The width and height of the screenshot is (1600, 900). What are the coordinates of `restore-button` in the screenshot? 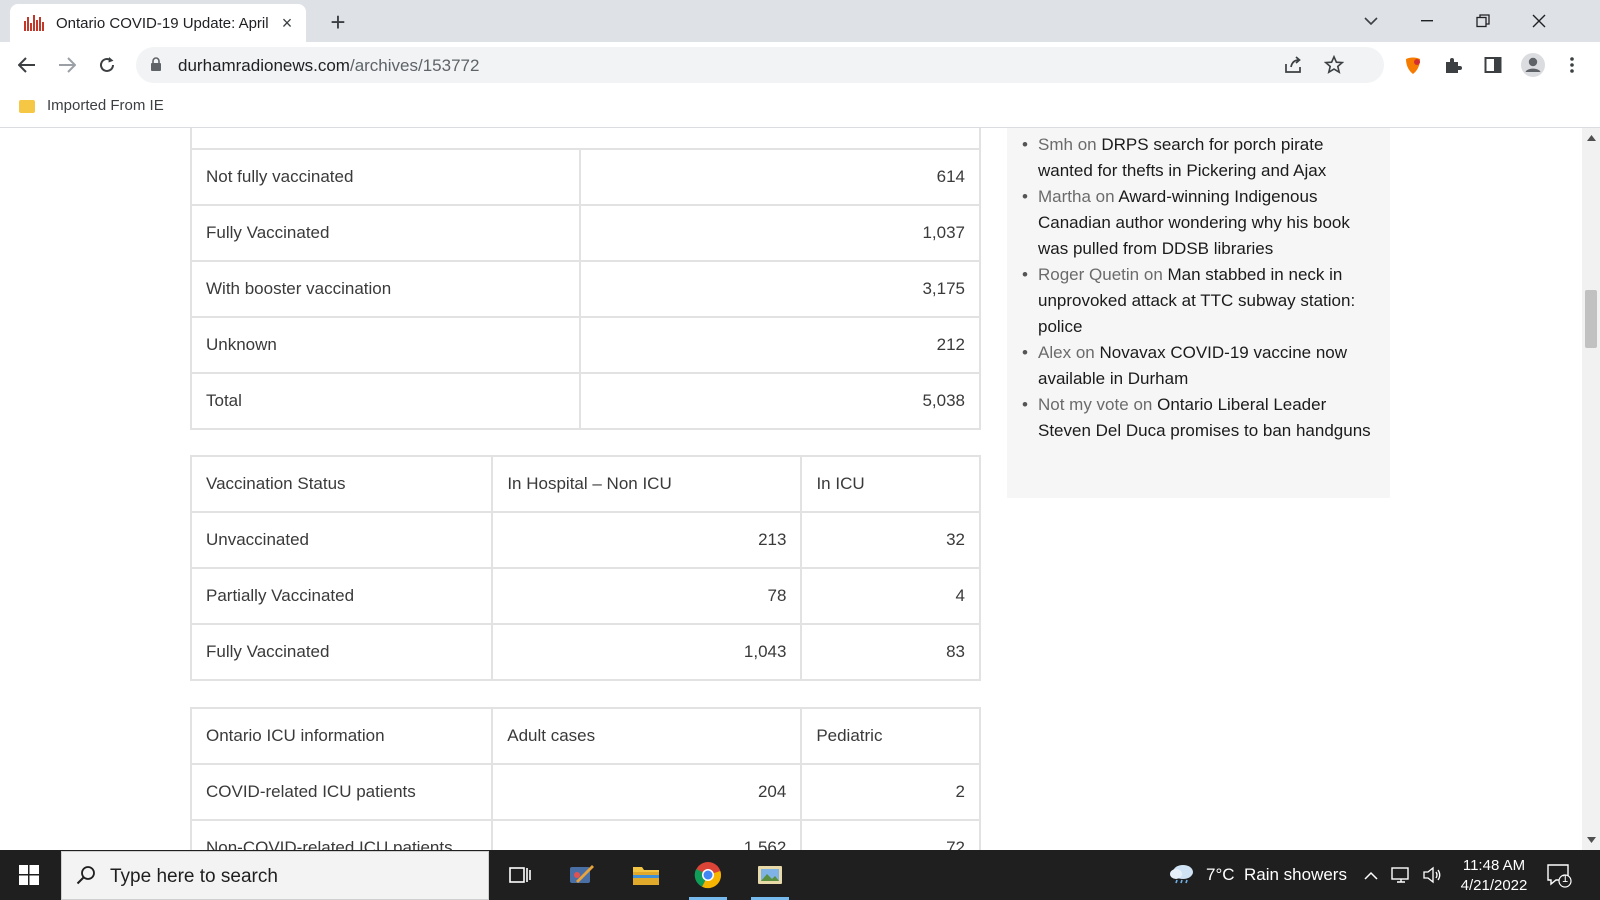 It's located at (1483, 21).